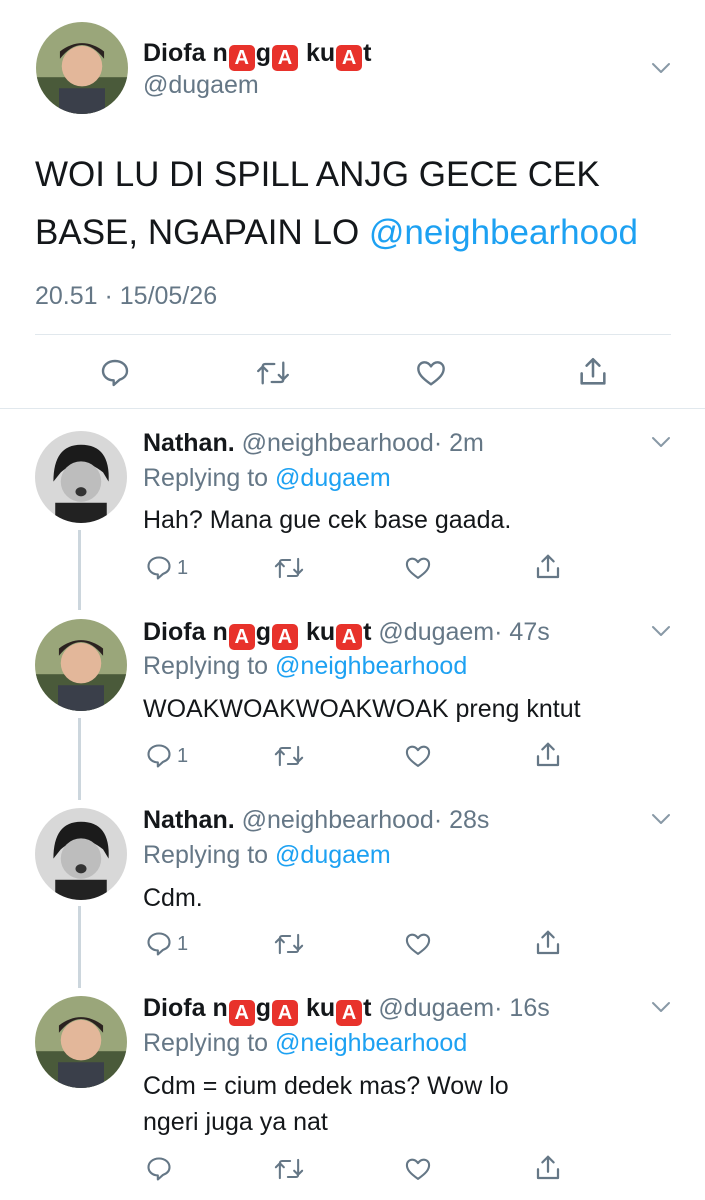  Describe the element at coordinates (126, 296) in the screenshot. I see `tweet-timestamp: 20.51 · 15/05/26` at that location.